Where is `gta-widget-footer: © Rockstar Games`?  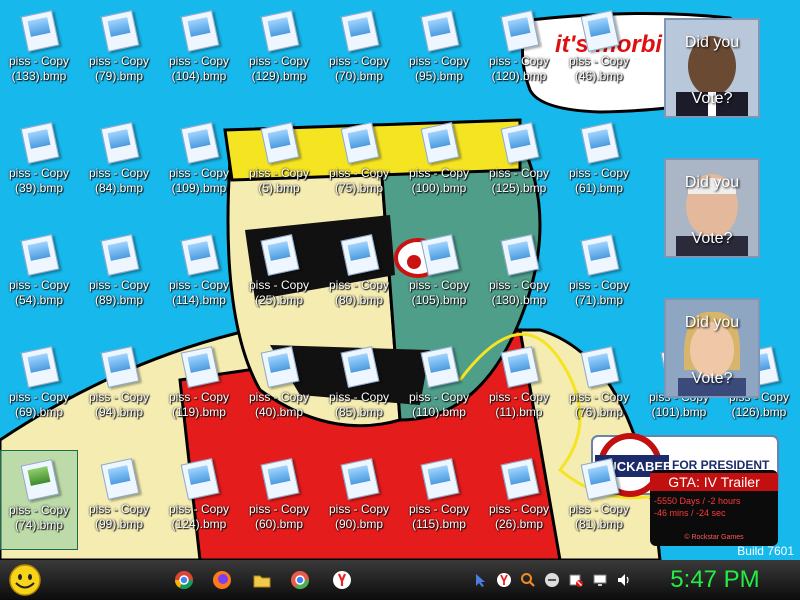
gta-widget-footer: © Rockstar Games is located at coordinates (714, 537).